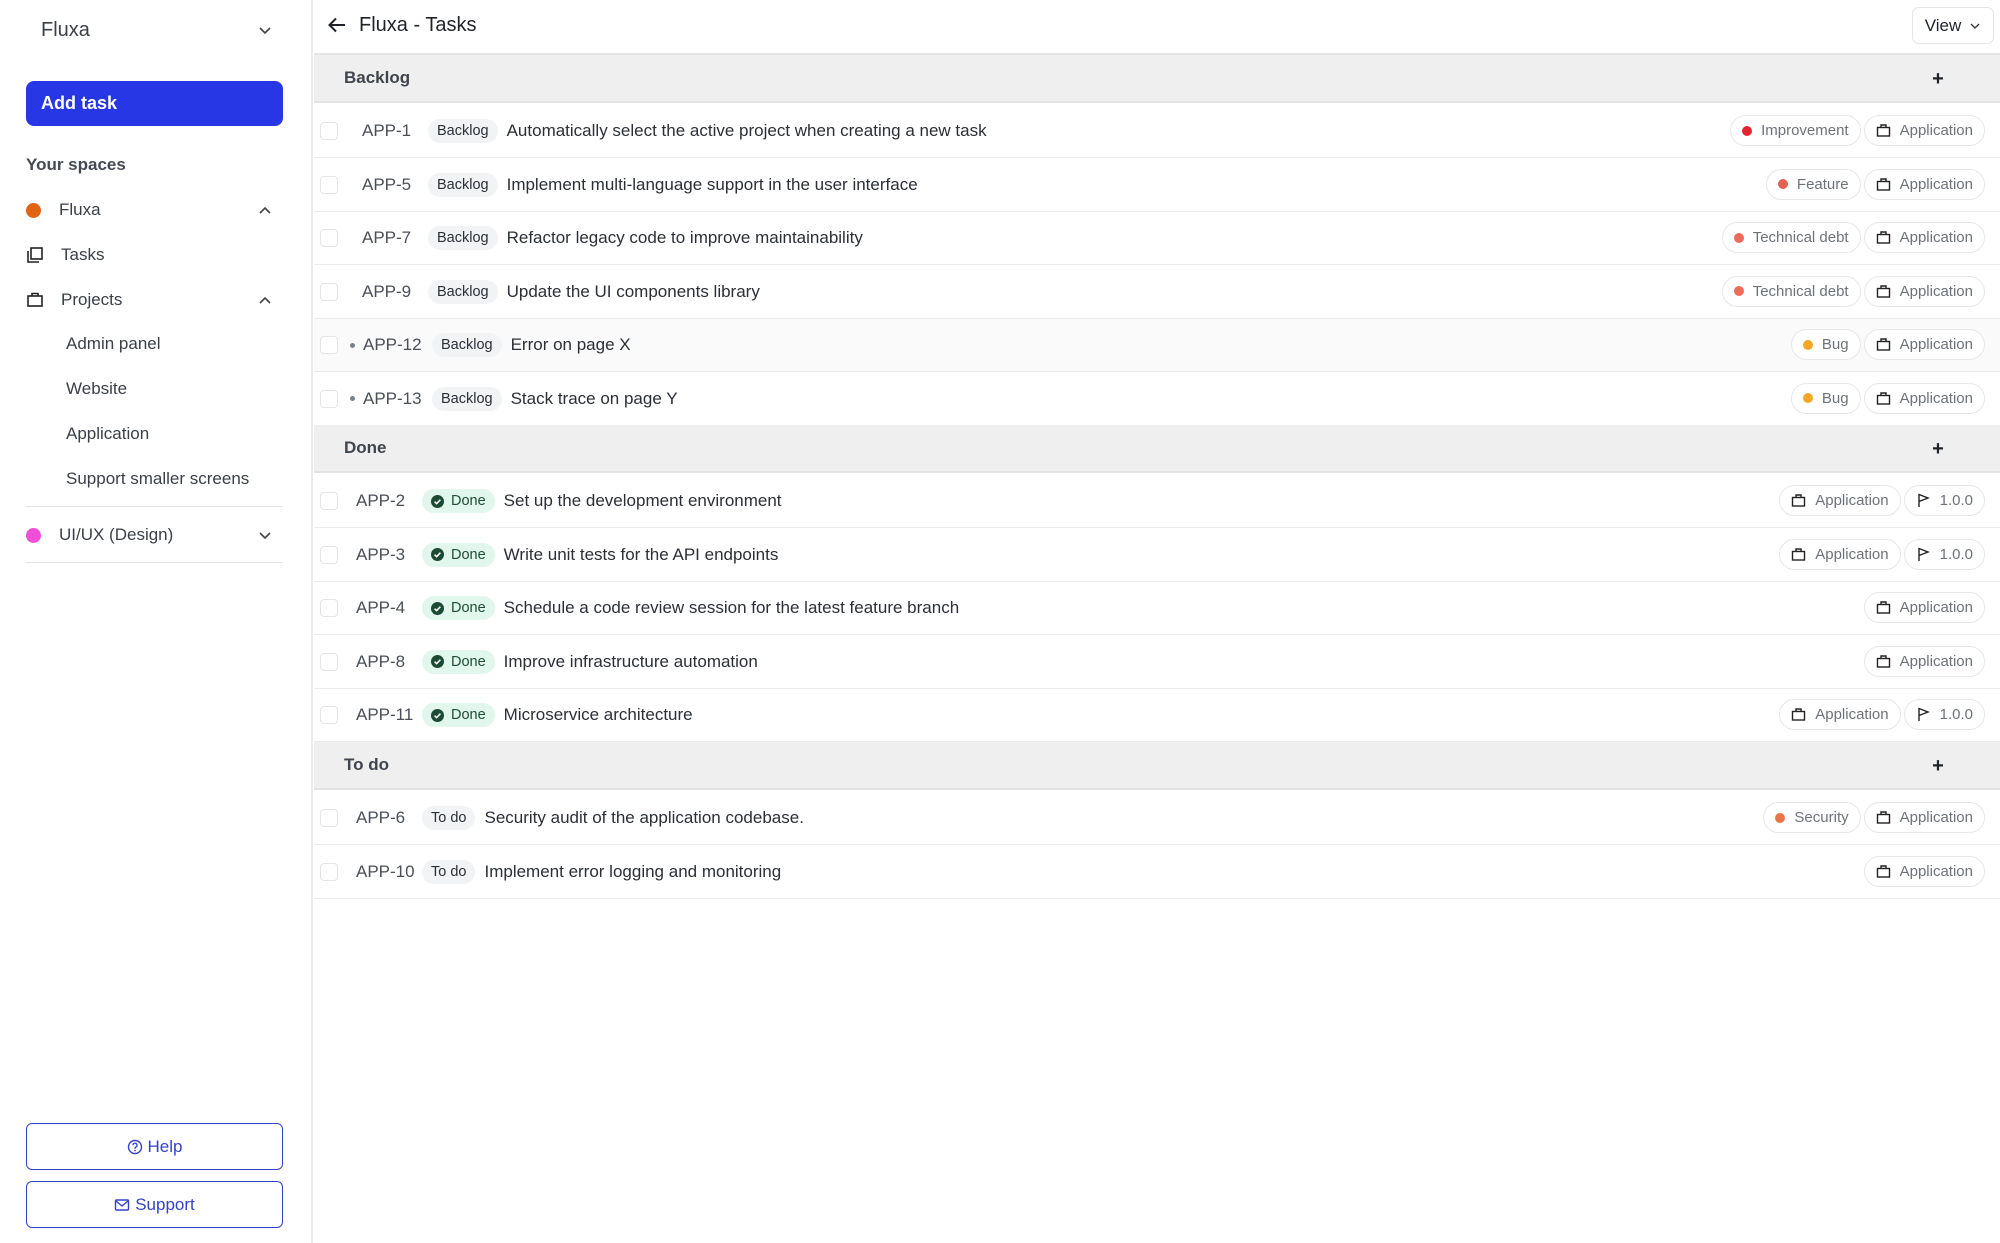 The width and height of the screenshot is (2000, 1243). Describe the element at coordinates (1812, 817) in the screenshot. I see `label-pill: Security` at that location.